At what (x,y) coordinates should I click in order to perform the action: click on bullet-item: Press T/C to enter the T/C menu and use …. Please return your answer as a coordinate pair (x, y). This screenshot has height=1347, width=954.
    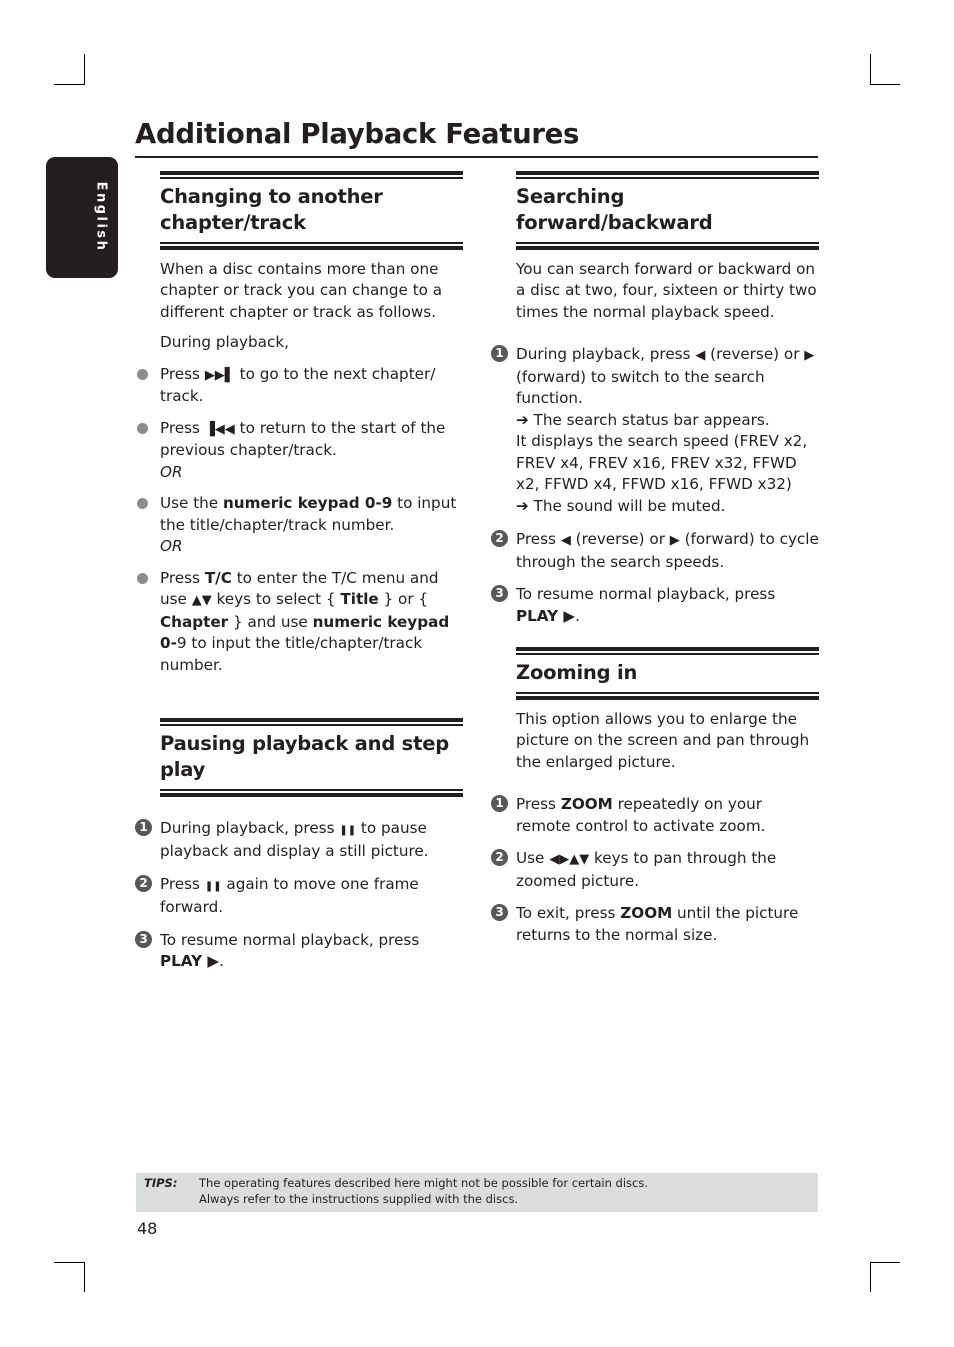
    Looking at the image, I should click on (300, 622).